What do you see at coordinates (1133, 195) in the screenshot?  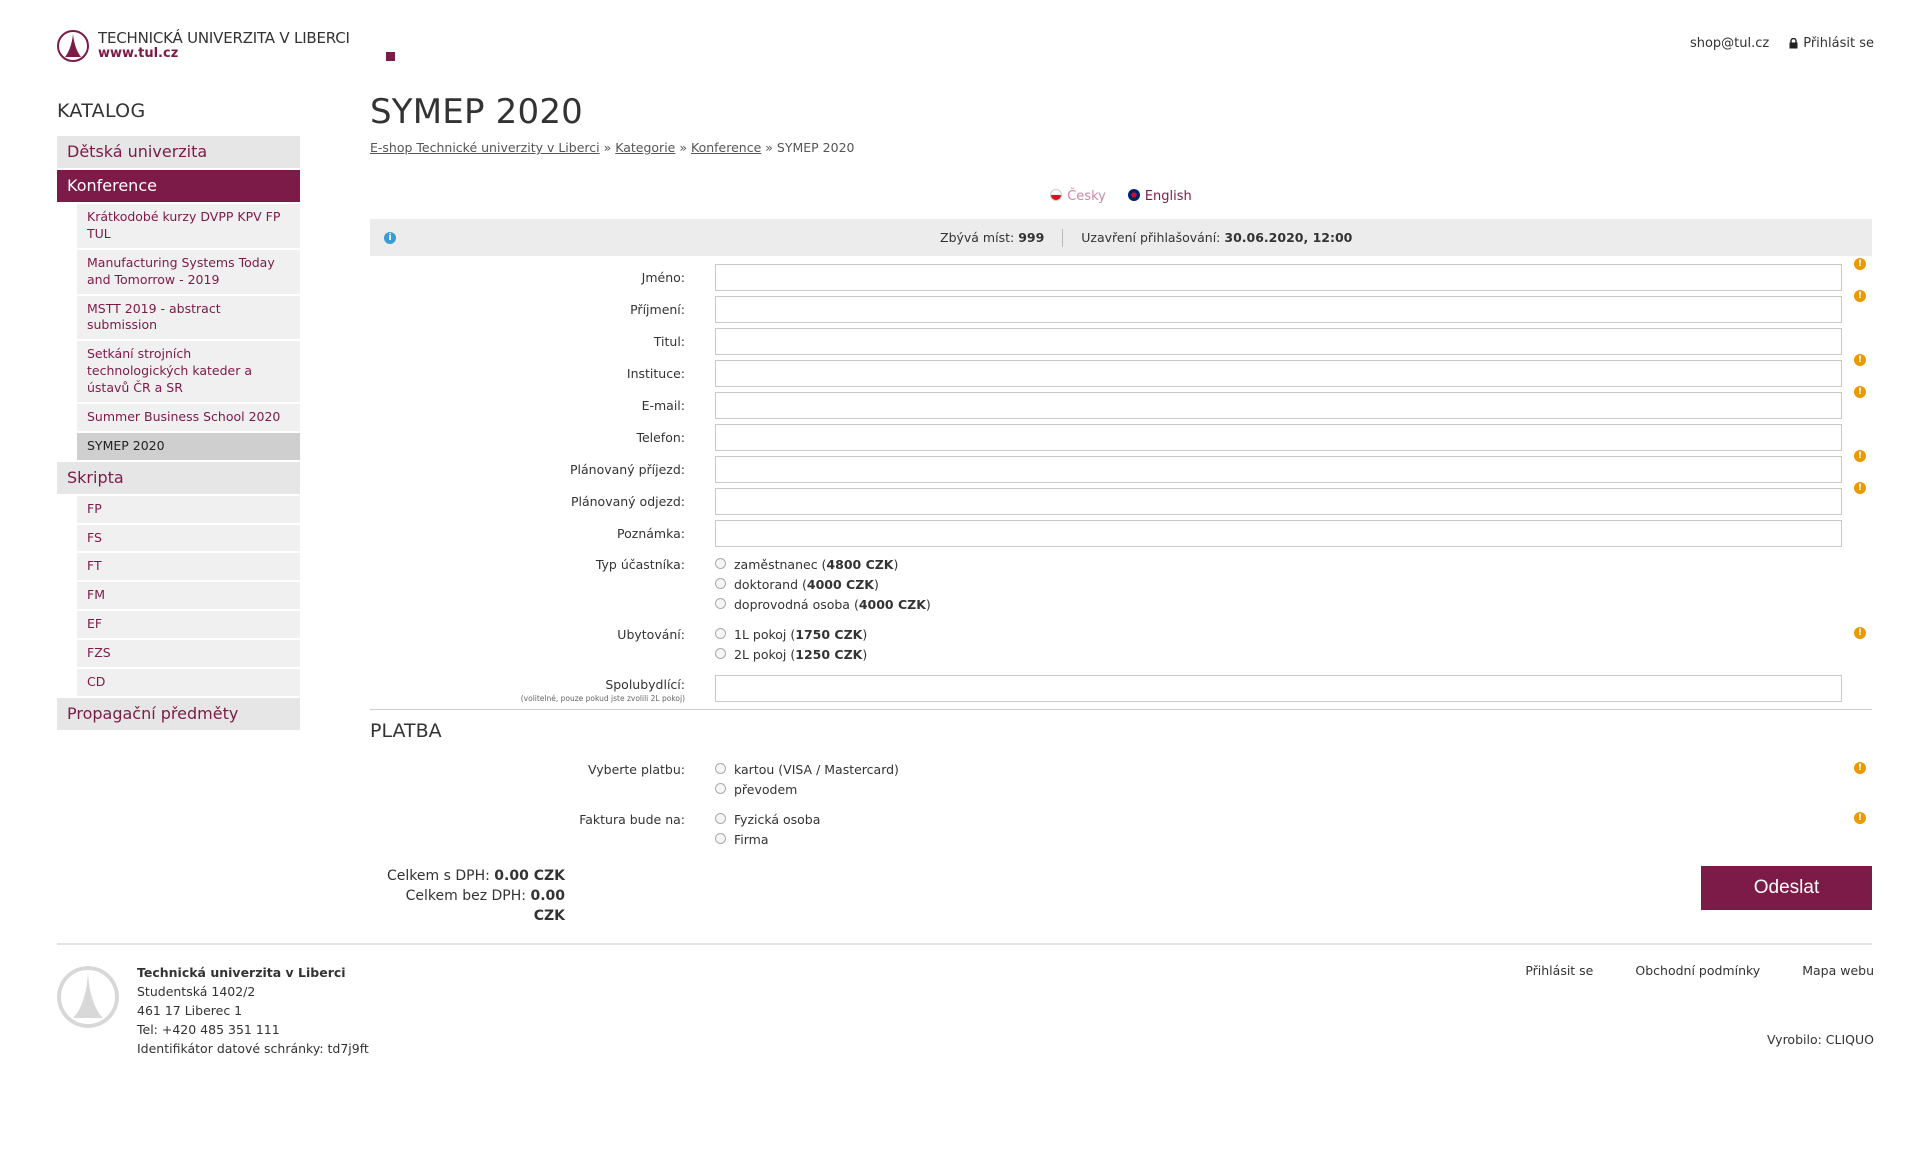 I see `uk-flag-icon` at bounding box center [1133, 195].